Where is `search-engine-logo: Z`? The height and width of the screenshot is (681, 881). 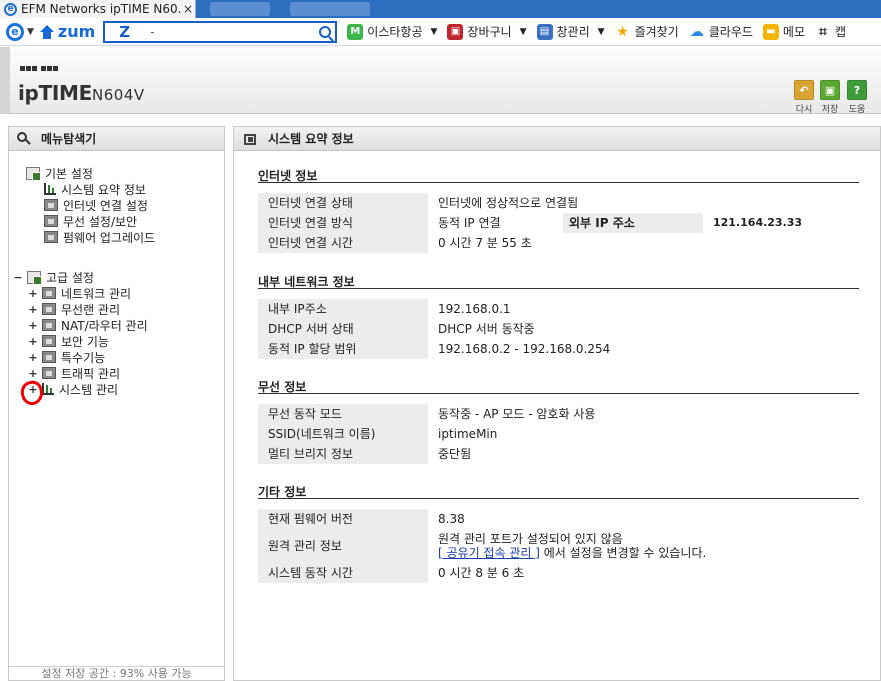 search-engine-logo: Z is located at coordinates (125, 31).